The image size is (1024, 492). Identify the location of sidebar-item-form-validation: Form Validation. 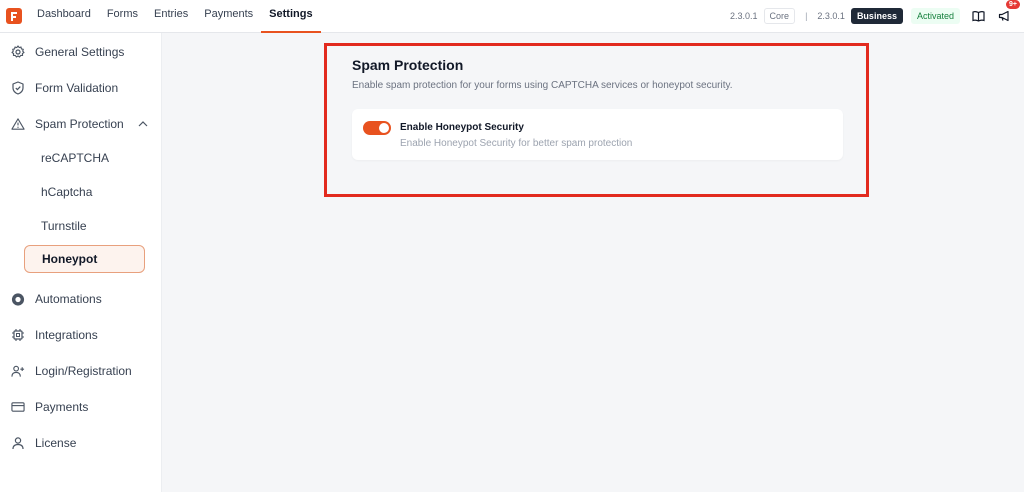
(81, 88).